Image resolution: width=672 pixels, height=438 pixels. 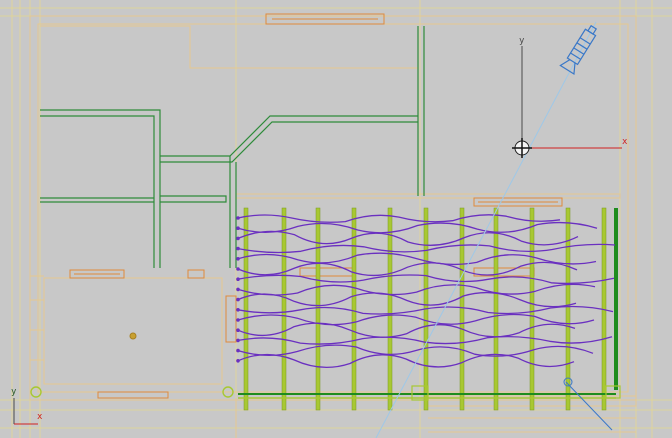 I want to click on gizmo-x-label: x, so click(x=625, y=142).